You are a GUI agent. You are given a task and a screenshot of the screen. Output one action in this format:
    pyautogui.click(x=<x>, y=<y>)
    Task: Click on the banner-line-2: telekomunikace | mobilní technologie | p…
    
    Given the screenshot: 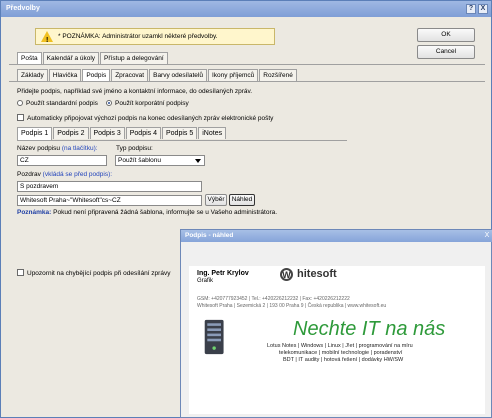 What is the action you would take?
    pyautogui.click(x=341, y=353)
    